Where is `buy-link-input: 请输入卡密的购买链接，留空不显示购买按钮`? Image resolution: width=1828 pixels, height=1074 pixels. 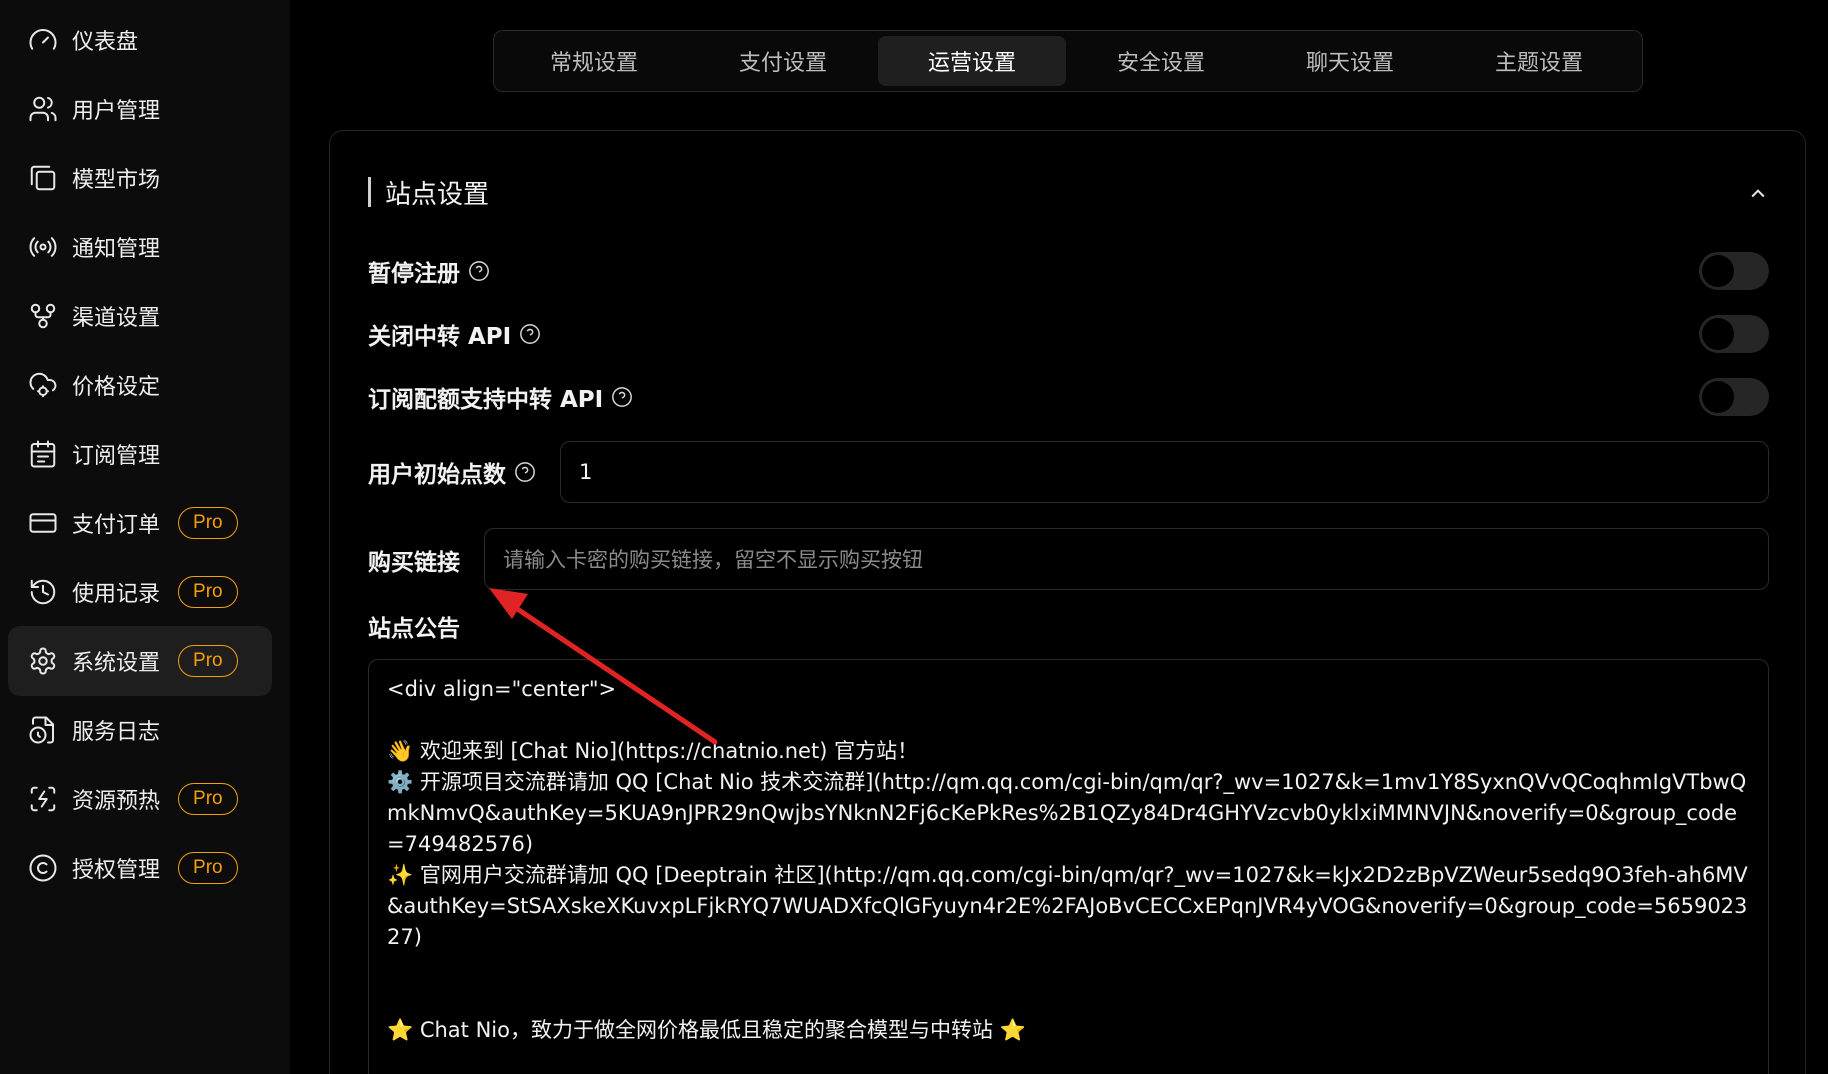 buy-link-input: 请输入卡密的购买链接，留空不显示购买按钮 is located at coordinates (1126, 559).